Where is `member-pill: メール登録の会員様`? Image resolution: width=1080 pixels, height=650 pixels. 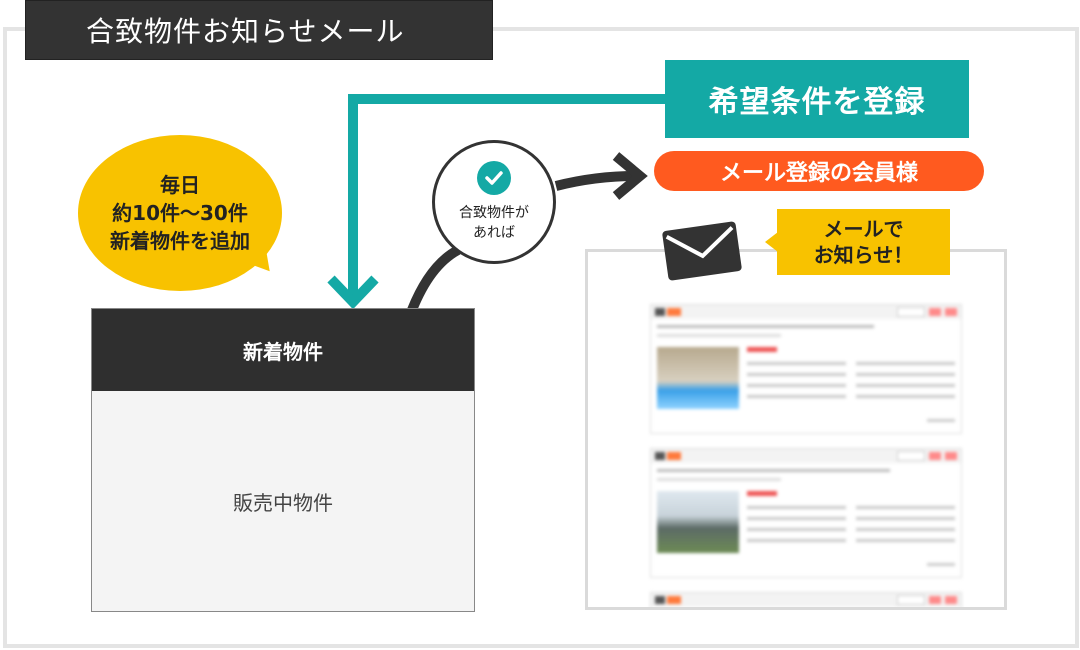 member-pill: メール登録の会員様 is located at coordinates (819, 171).